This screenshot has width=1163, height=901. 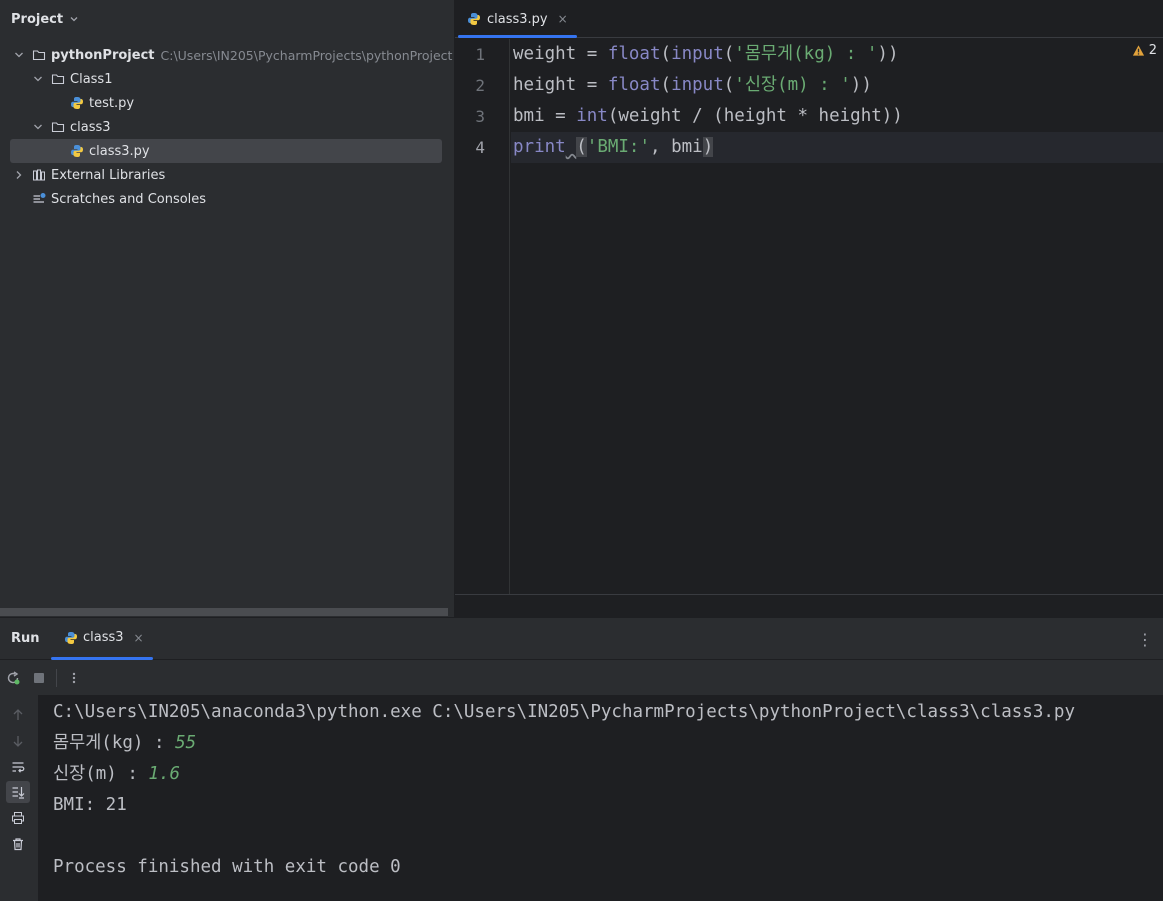 I want to click on clear-all-button, so click(x=18, y=844).